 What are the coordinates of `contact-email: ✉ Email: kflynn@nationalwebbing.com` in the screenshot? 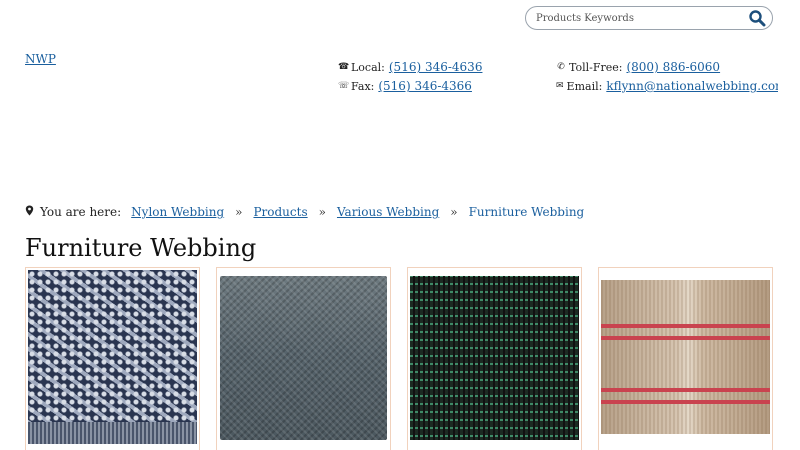 It's located at (667, 86).